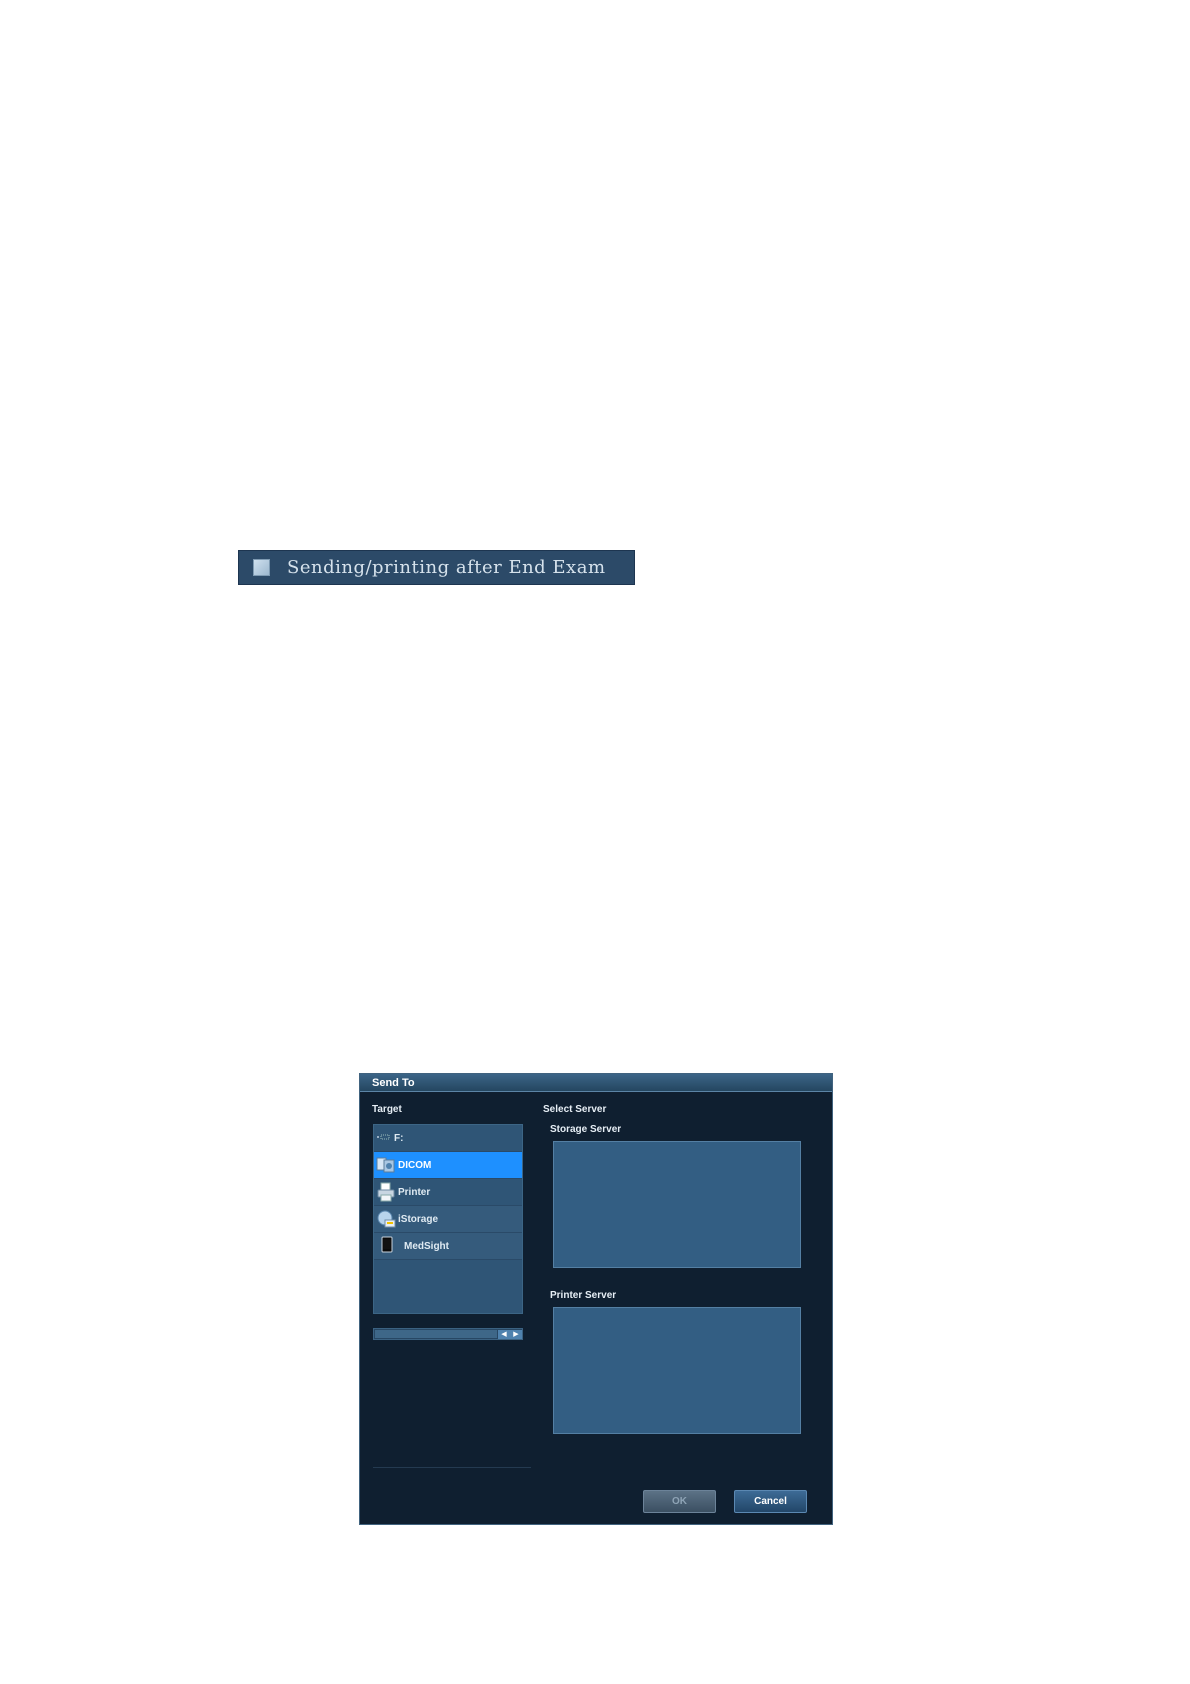 The height and width of the screenshot is (1684, 1190). I want to click on storage-server-list, so click(677, 1204).